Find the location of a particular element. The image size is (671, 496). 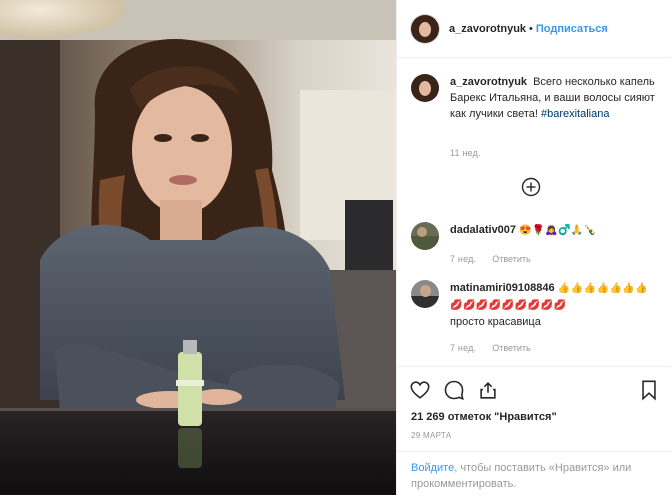

comment-item: dadalativ007 😍🌹🙇‍♀️♂️🙏🍾 is located at coordinates (536, 236).